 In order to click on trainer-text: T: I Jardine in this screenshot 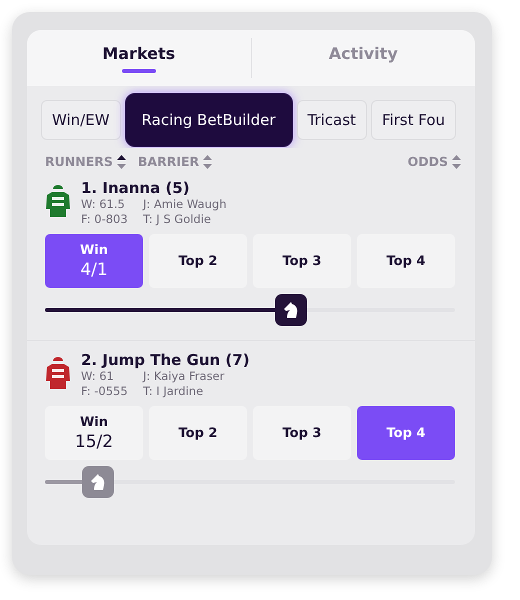, I will do `click(173, 391)`.